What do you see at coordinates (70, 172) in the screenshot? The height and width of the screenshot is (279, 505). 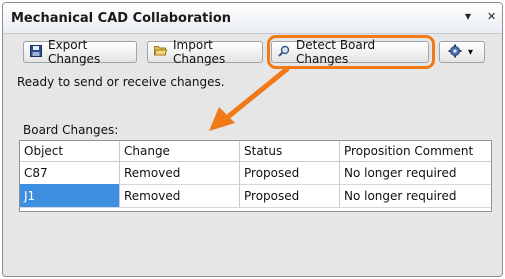 I see `object-cell: C87` at bounding box center [70, 172].